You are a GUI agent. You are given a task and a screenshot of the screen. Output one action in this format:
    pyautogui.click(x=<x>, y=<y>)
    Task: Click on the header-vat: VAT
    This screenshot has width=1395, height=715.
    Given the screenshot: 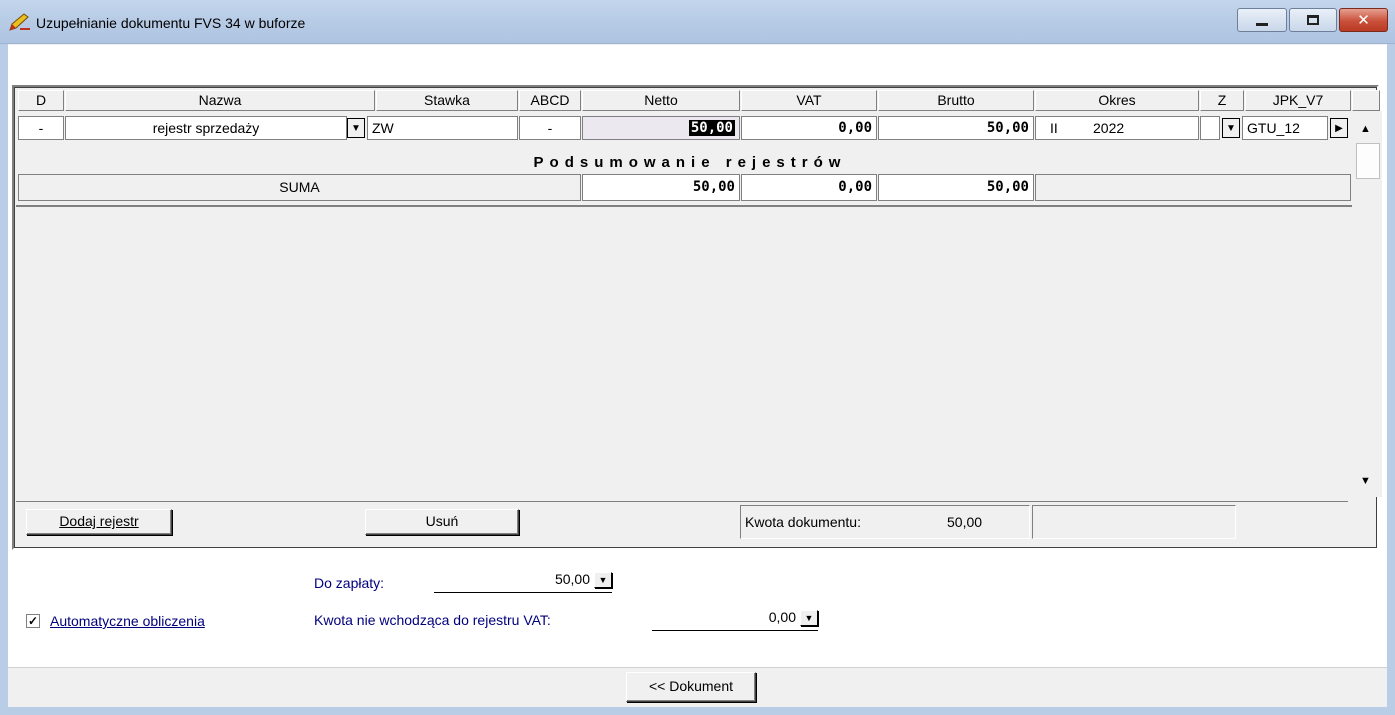 What is the action you would take?
    pyautogui.click(x=809, y=100)
    